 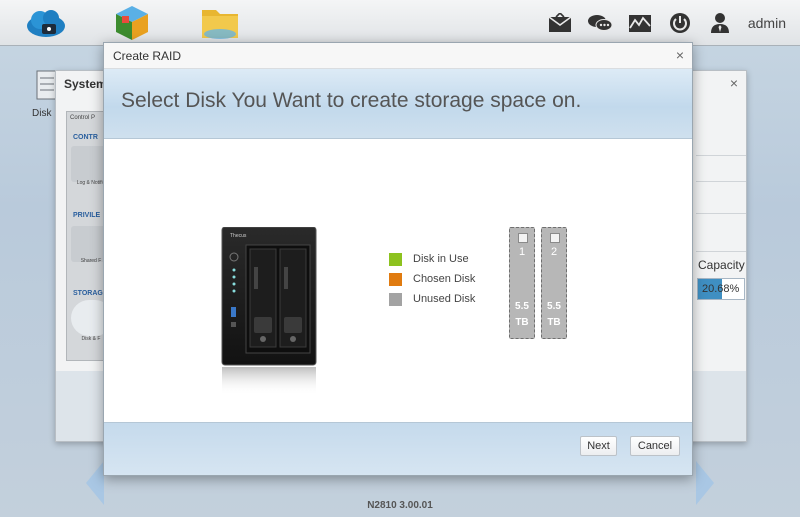 I want to click on top-bar: admin, so click(x=400, y=23).